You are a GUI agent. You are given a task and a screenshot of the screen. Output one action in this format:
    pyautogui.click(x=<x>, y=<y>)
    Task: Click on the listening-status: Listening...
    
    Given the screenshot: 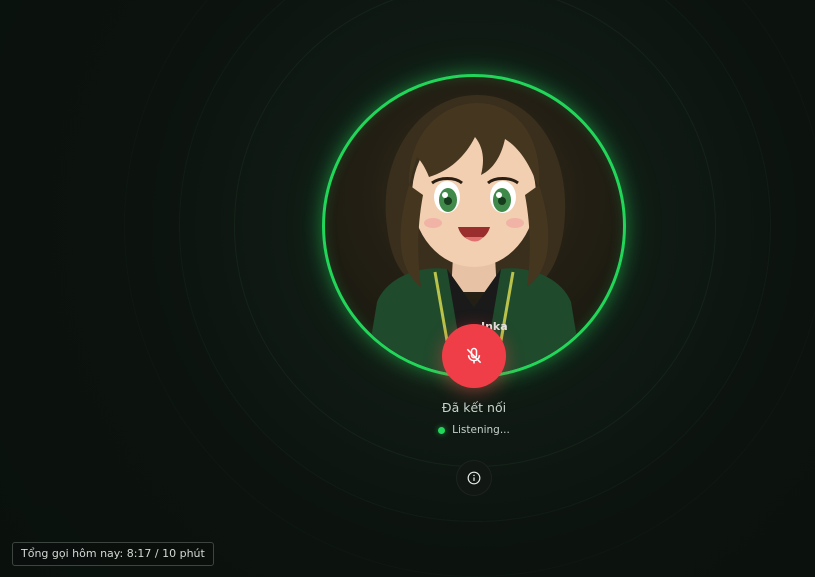 What is the action you would take?
    pyautogui.click(x=474, y=430)
    